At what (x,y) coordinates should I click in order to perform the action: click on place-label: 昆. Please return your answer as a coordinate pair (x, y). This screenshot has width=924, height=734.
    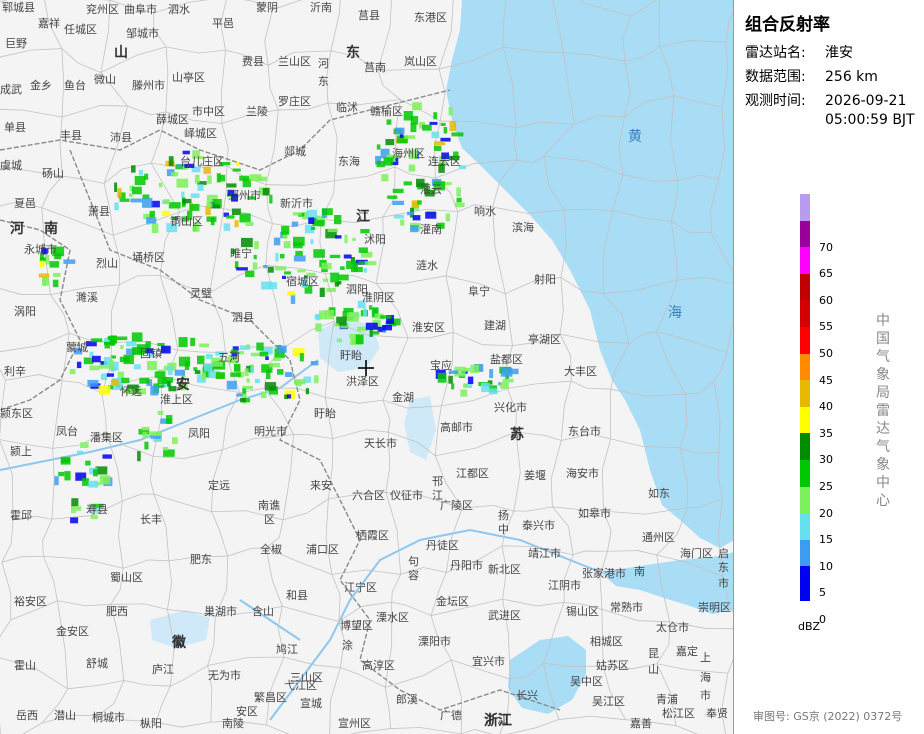
    Looking at the image, I should click on (653, 653).